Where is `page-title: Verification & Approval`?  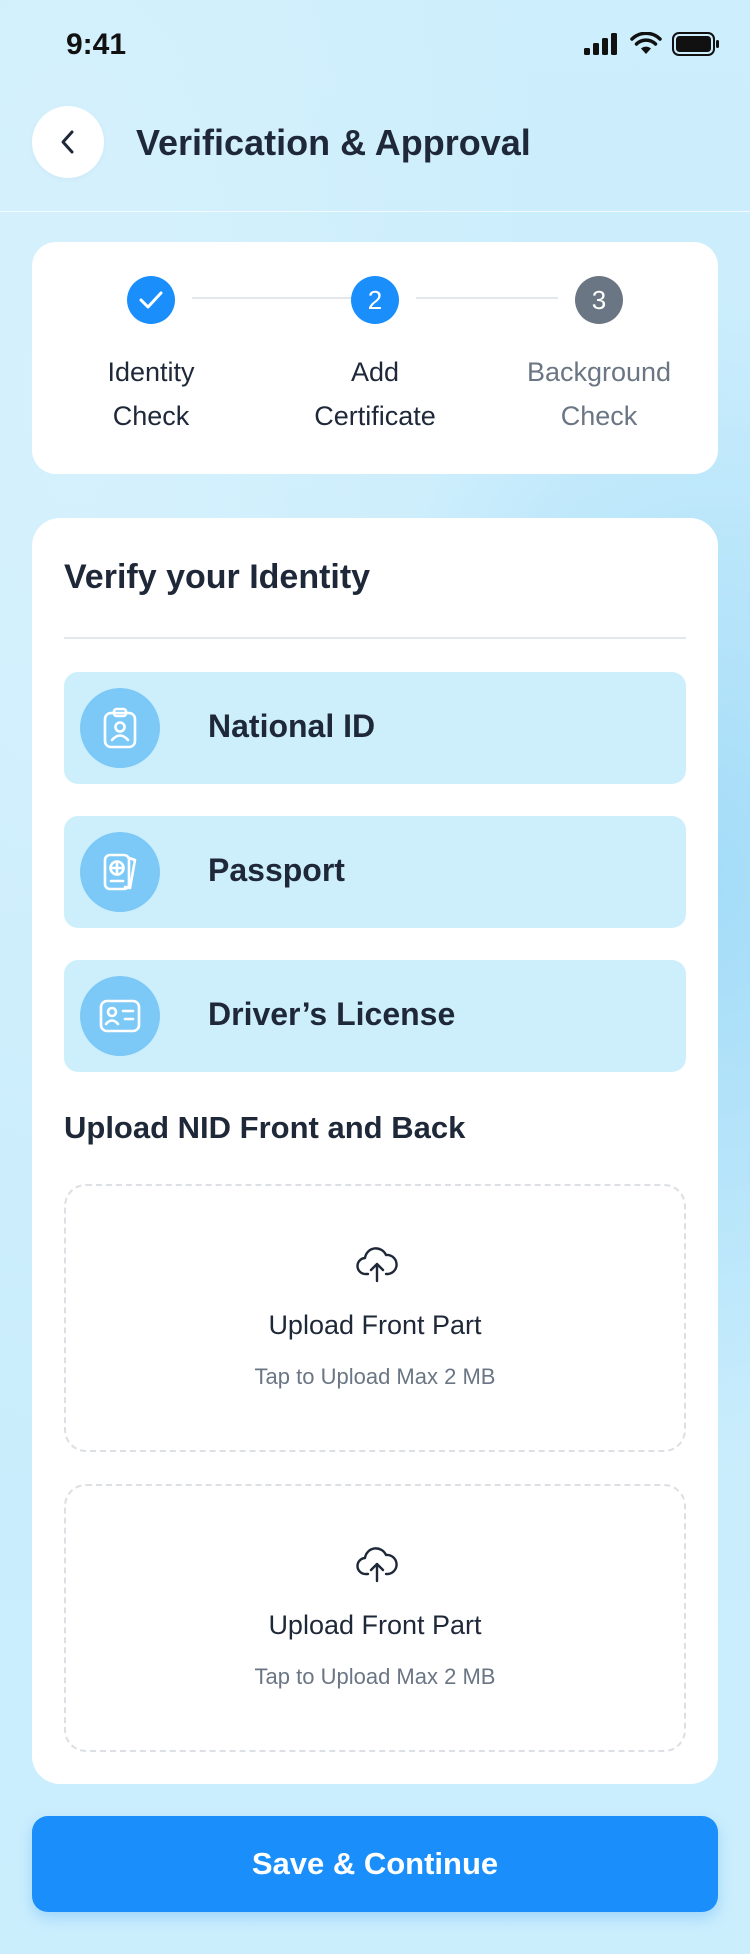
page-title: Verification & Approval is located at coordinates (333, 142).